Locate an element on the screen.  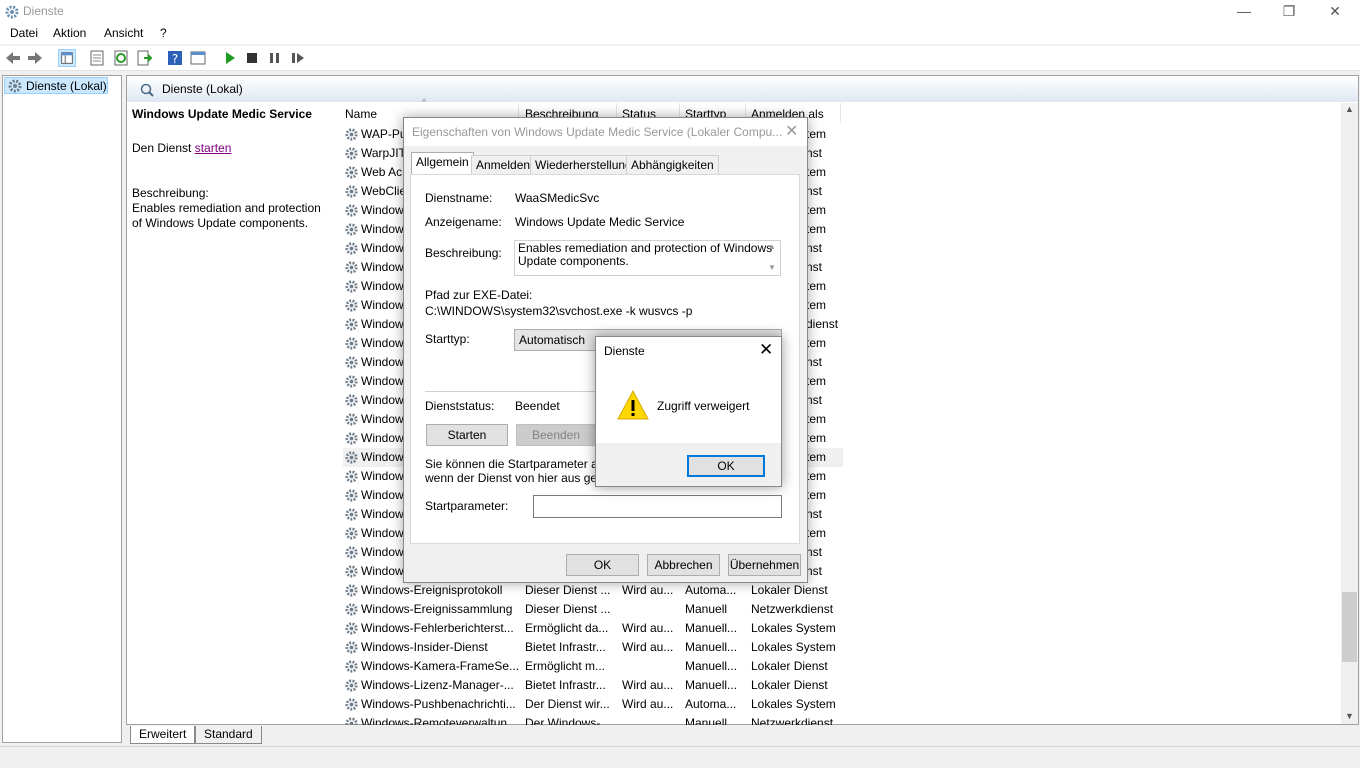
detail-desc-label: Beschreibung: is located at coordinates (170, 193).